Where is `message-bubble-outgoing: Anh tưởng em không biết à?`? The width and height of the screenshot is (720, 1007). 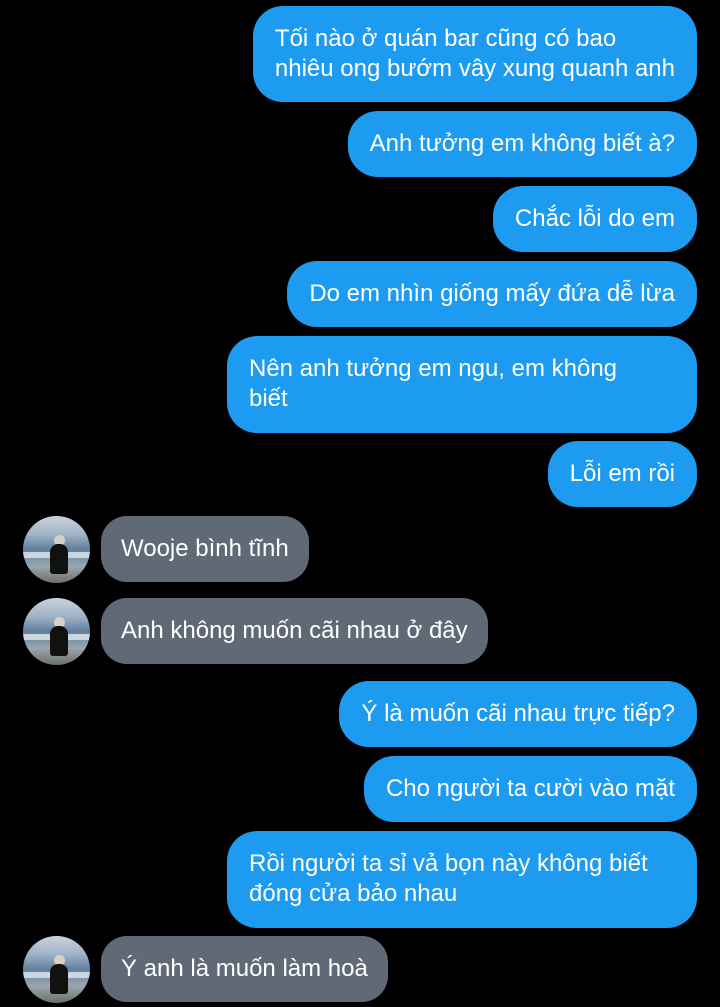 message-bubble-outgoing: Anh tưởng em không biết à? is located at coordinates (522, 144).